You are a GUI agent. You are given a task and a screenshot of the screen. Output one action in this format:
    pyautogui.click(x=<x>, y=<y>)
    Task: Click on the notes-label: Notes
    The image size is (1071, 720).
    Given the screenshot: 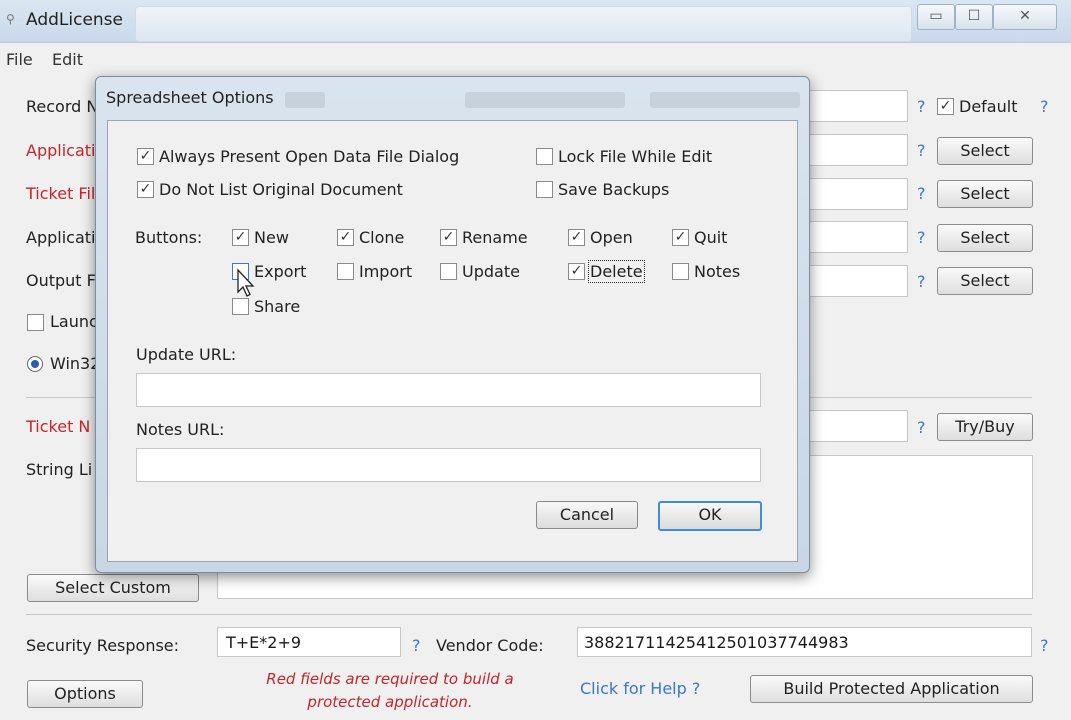 What is the action you would take?
    pyautogui.click(x=717, y=271)
    